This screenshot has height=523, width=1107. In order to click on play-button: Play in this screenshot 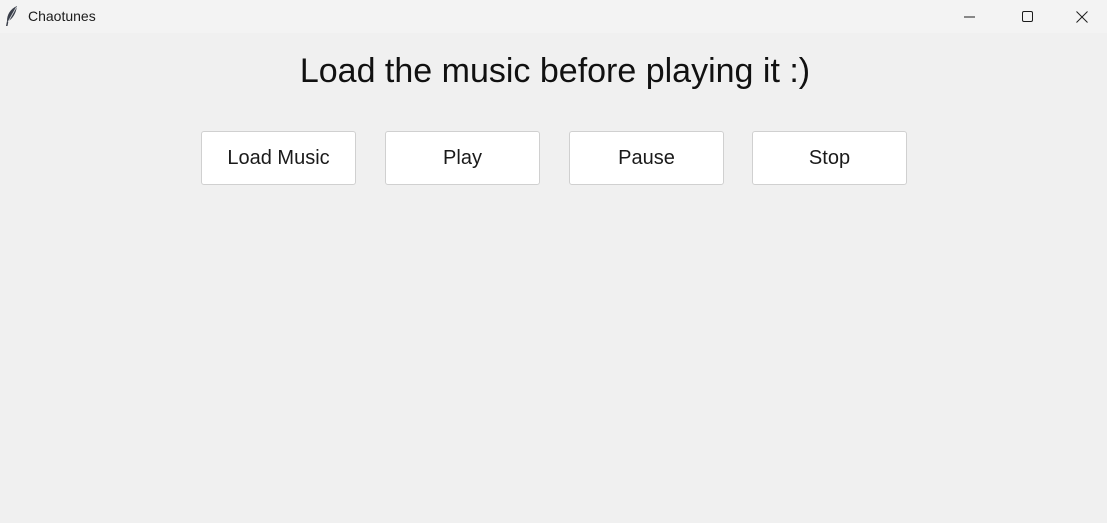, I will do `click(462, 158)`.